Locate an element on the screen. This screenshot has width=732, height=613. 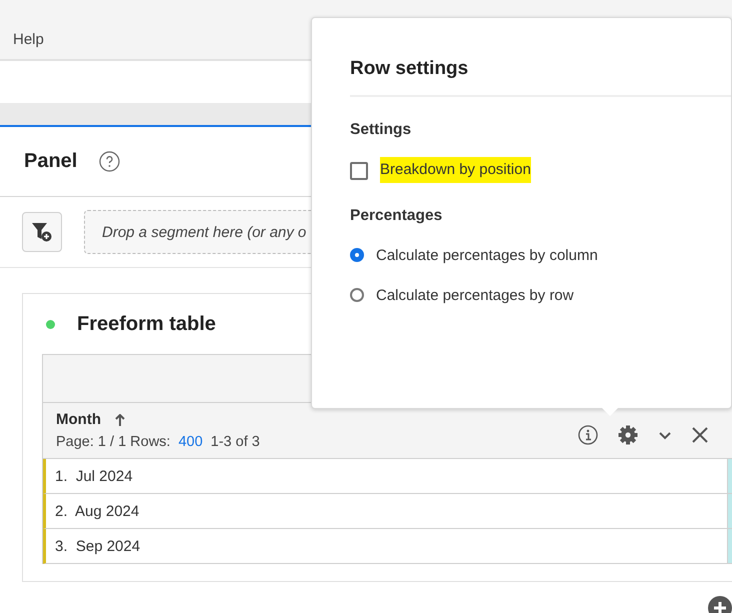
close-icon is located at coordinates (700, 435).